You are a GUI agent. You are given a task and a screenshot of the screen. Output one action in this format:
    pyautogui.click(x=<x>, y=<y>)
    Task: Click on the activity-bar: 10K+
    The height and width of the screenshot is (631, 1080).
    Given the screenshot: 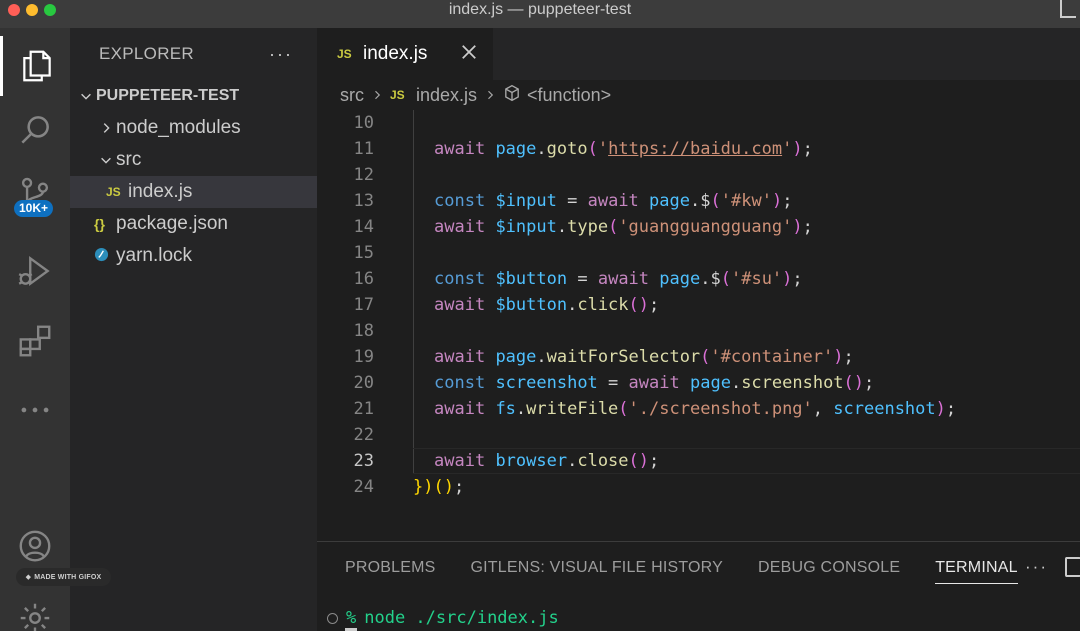 What is the action you would take?
    pyautogui.click(x=35, y=329)
    